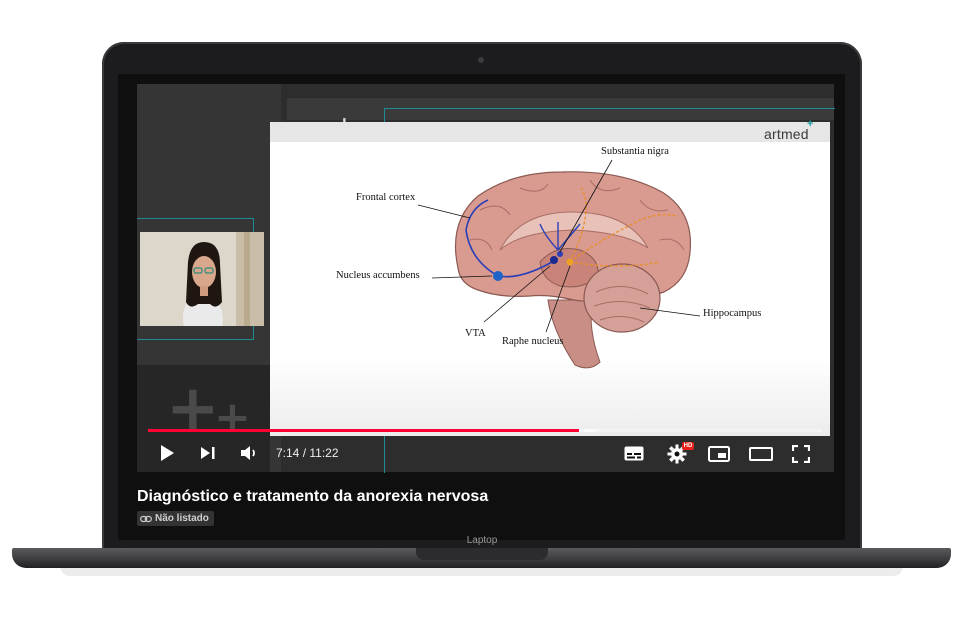  What do you see at coordinates (634, 453) in the screenshot?
I see `subtitles-icon` at bounding box center [634, 453].